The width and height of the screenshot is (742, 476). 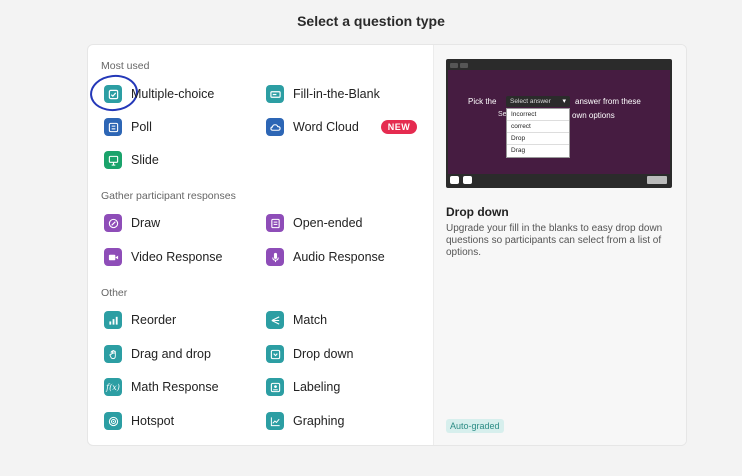 What do you see at coordinates (518, 150) in the screenshot?
I see `preview-option: Drag` at bounding box center [518, 150].